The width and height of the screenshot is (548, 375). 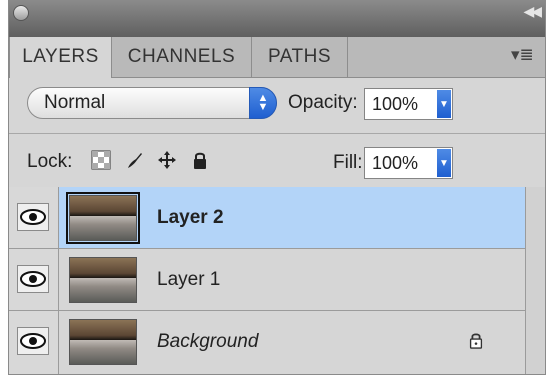 I want to click on blend-mode-value: Normal, so click(x=75, y=102).